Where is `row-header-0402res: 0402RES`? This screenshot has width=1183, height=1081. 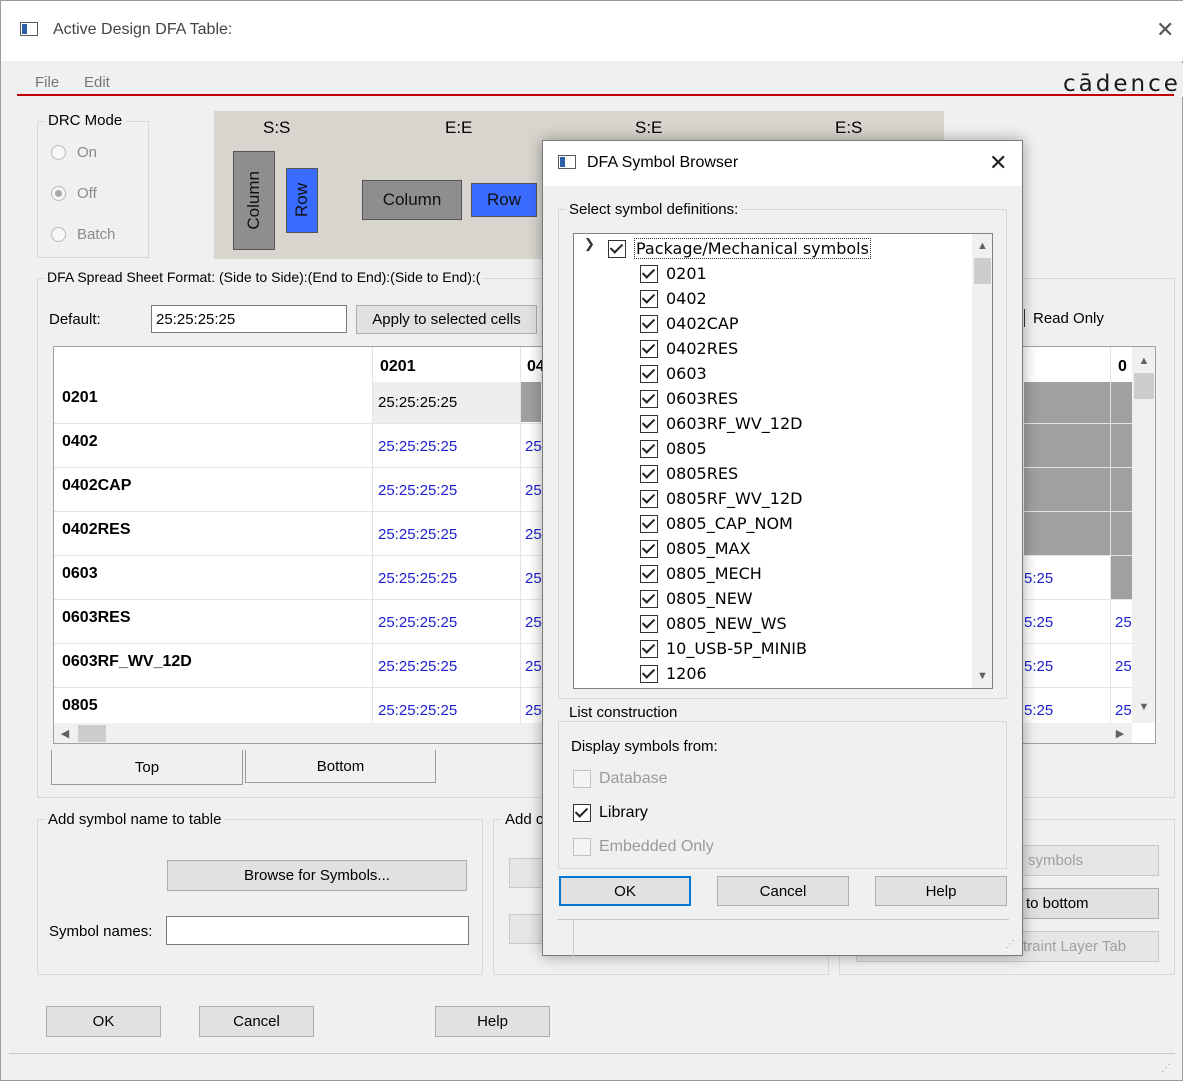 row-header-0402res: 0402RES is located at coordinates (96, 530).